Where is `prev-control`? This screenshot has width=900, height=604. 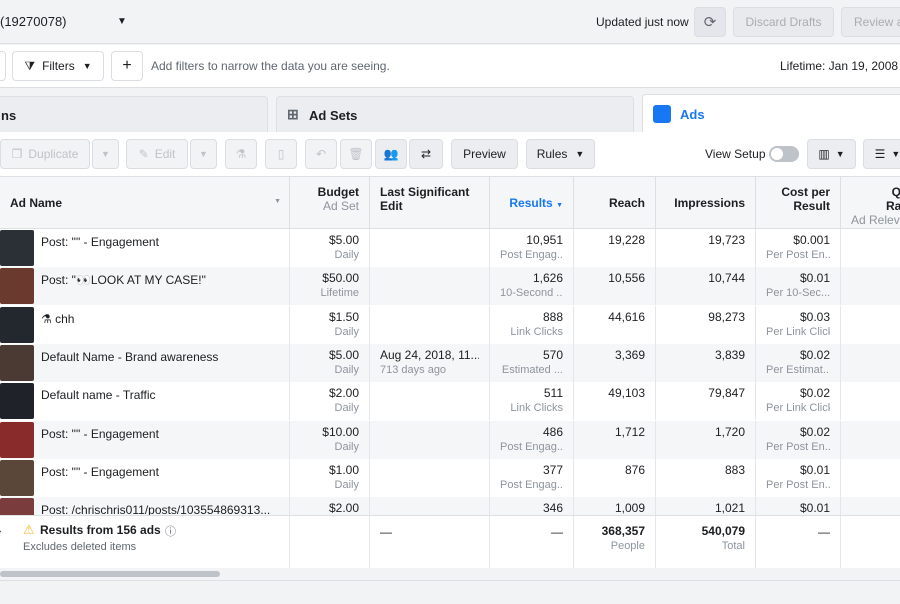 prev-control is located at coordinates (3, 66).